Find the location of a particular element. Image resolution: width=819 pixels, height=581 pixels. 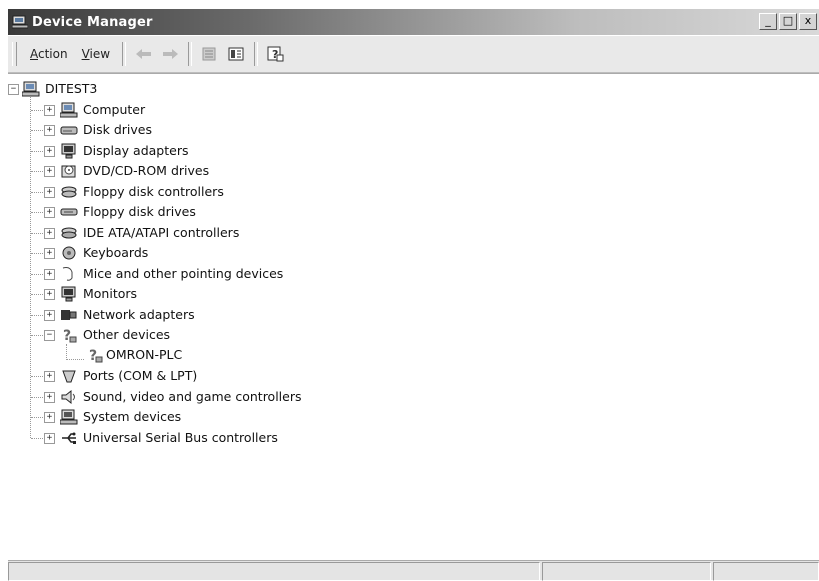

tree-item-label: Monitors is located at coordinates (110, 293).